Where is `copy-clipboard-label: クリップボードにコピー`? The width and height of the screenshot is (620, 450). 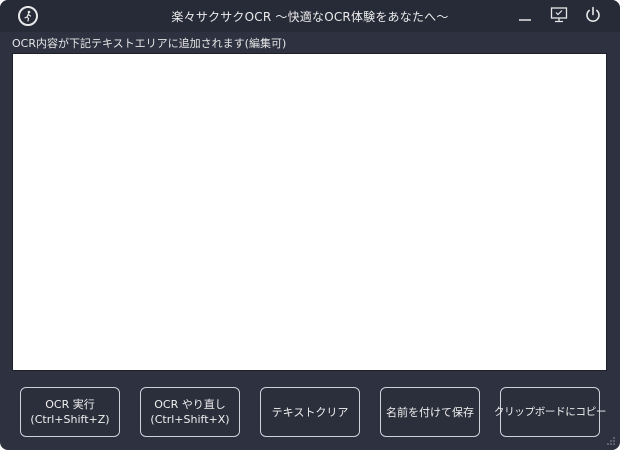
copy-clipboard-label: クリップボードにコピー is located at coordinates (550, 411).